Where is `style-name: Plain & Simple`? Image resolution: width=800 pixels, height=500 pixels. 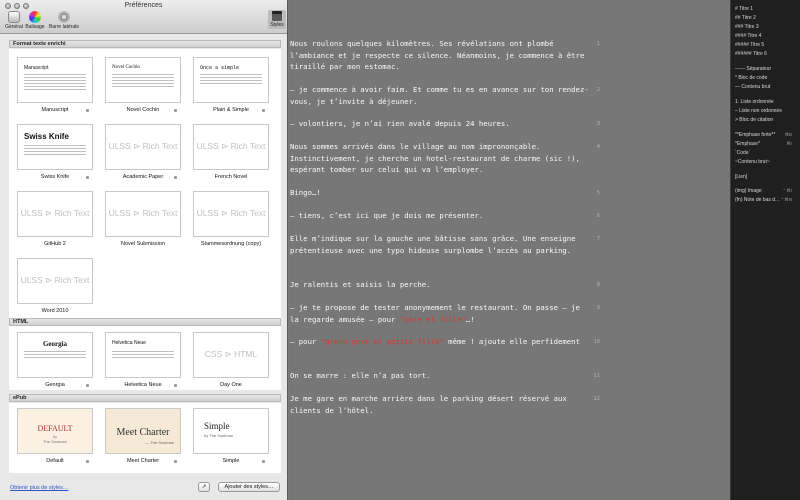 style-name: Plain & Simple is located at coordinates (231, 110).